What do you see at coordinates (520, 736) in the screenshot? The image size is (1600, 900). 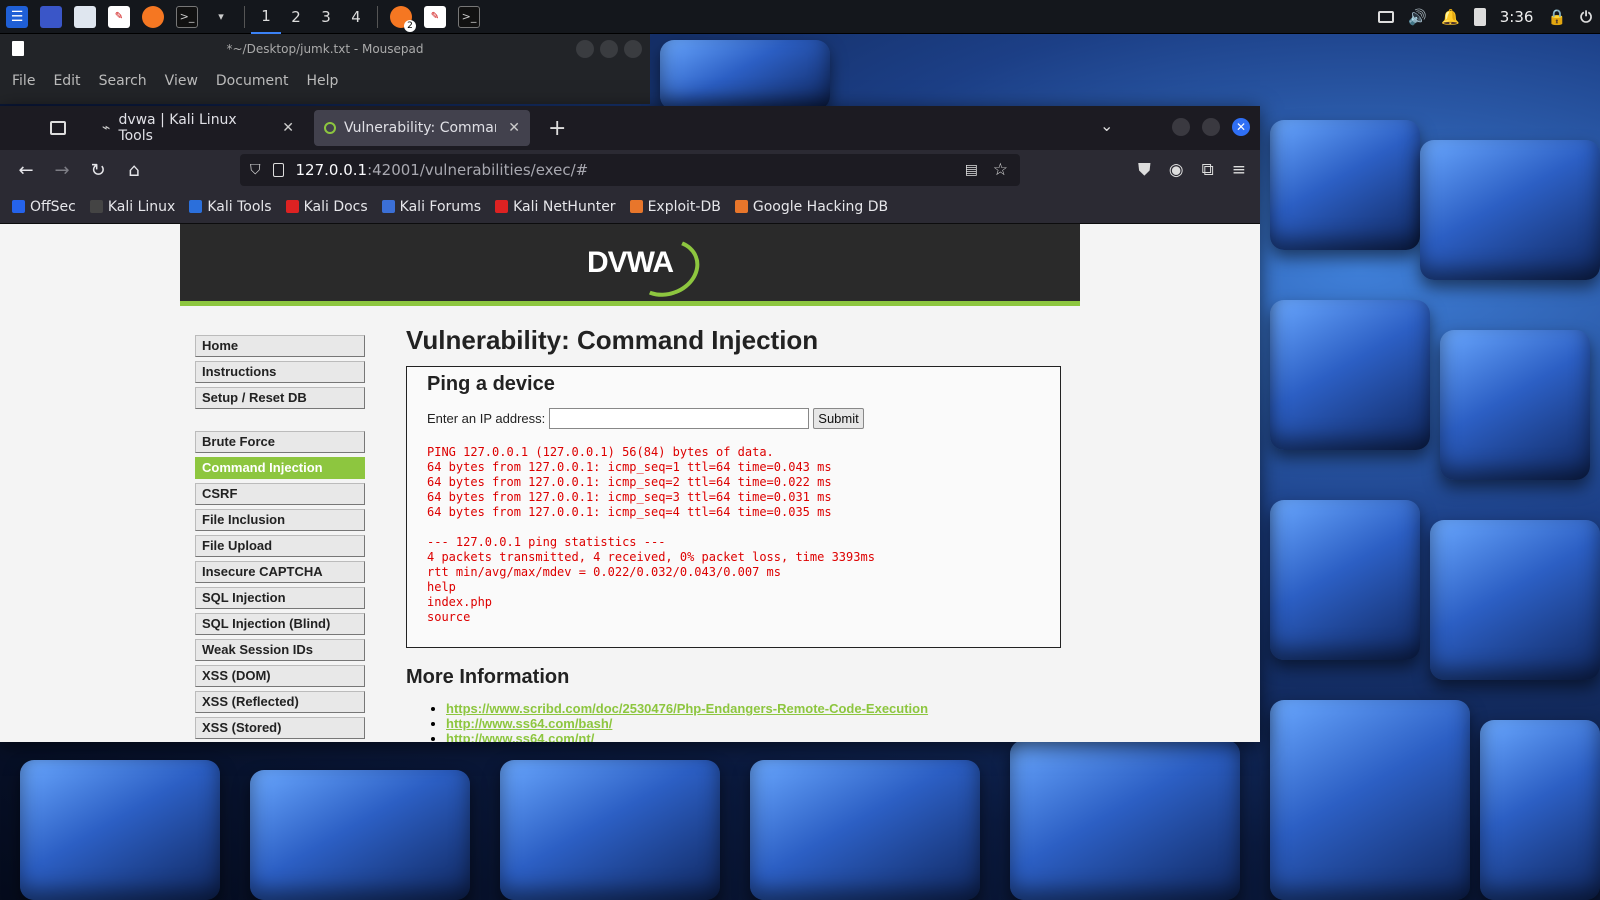 I see `reference-link: http://www.ss64.com/nt/` at bounding box center [520, 736].